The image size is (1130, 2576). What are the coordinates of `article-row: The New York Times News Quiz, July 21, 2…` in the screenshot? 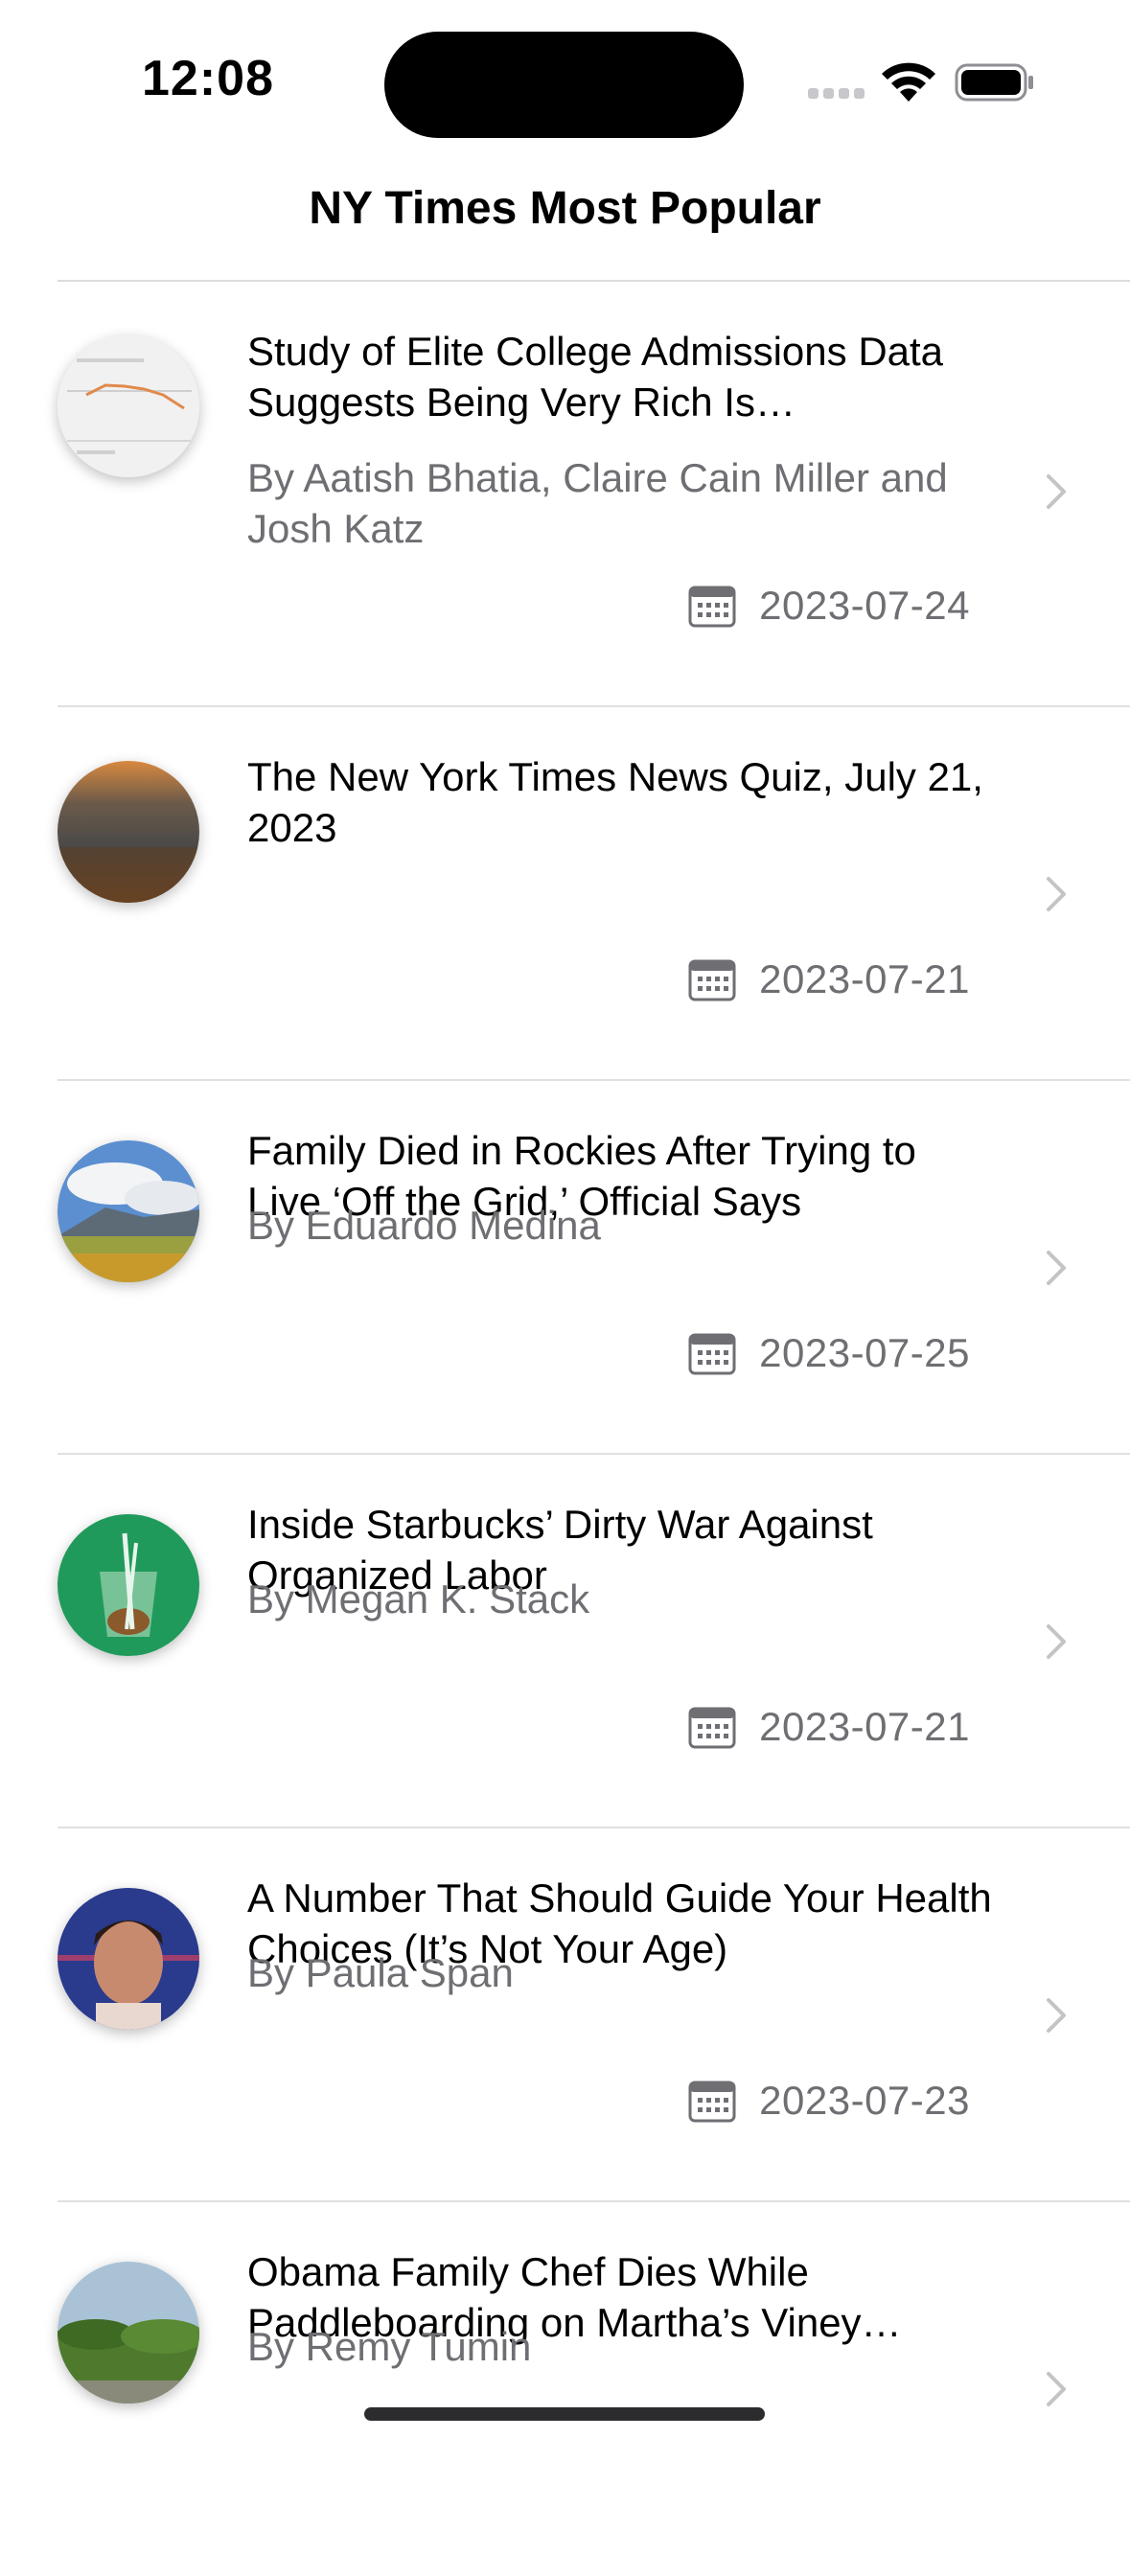 It's located at (565, 894).